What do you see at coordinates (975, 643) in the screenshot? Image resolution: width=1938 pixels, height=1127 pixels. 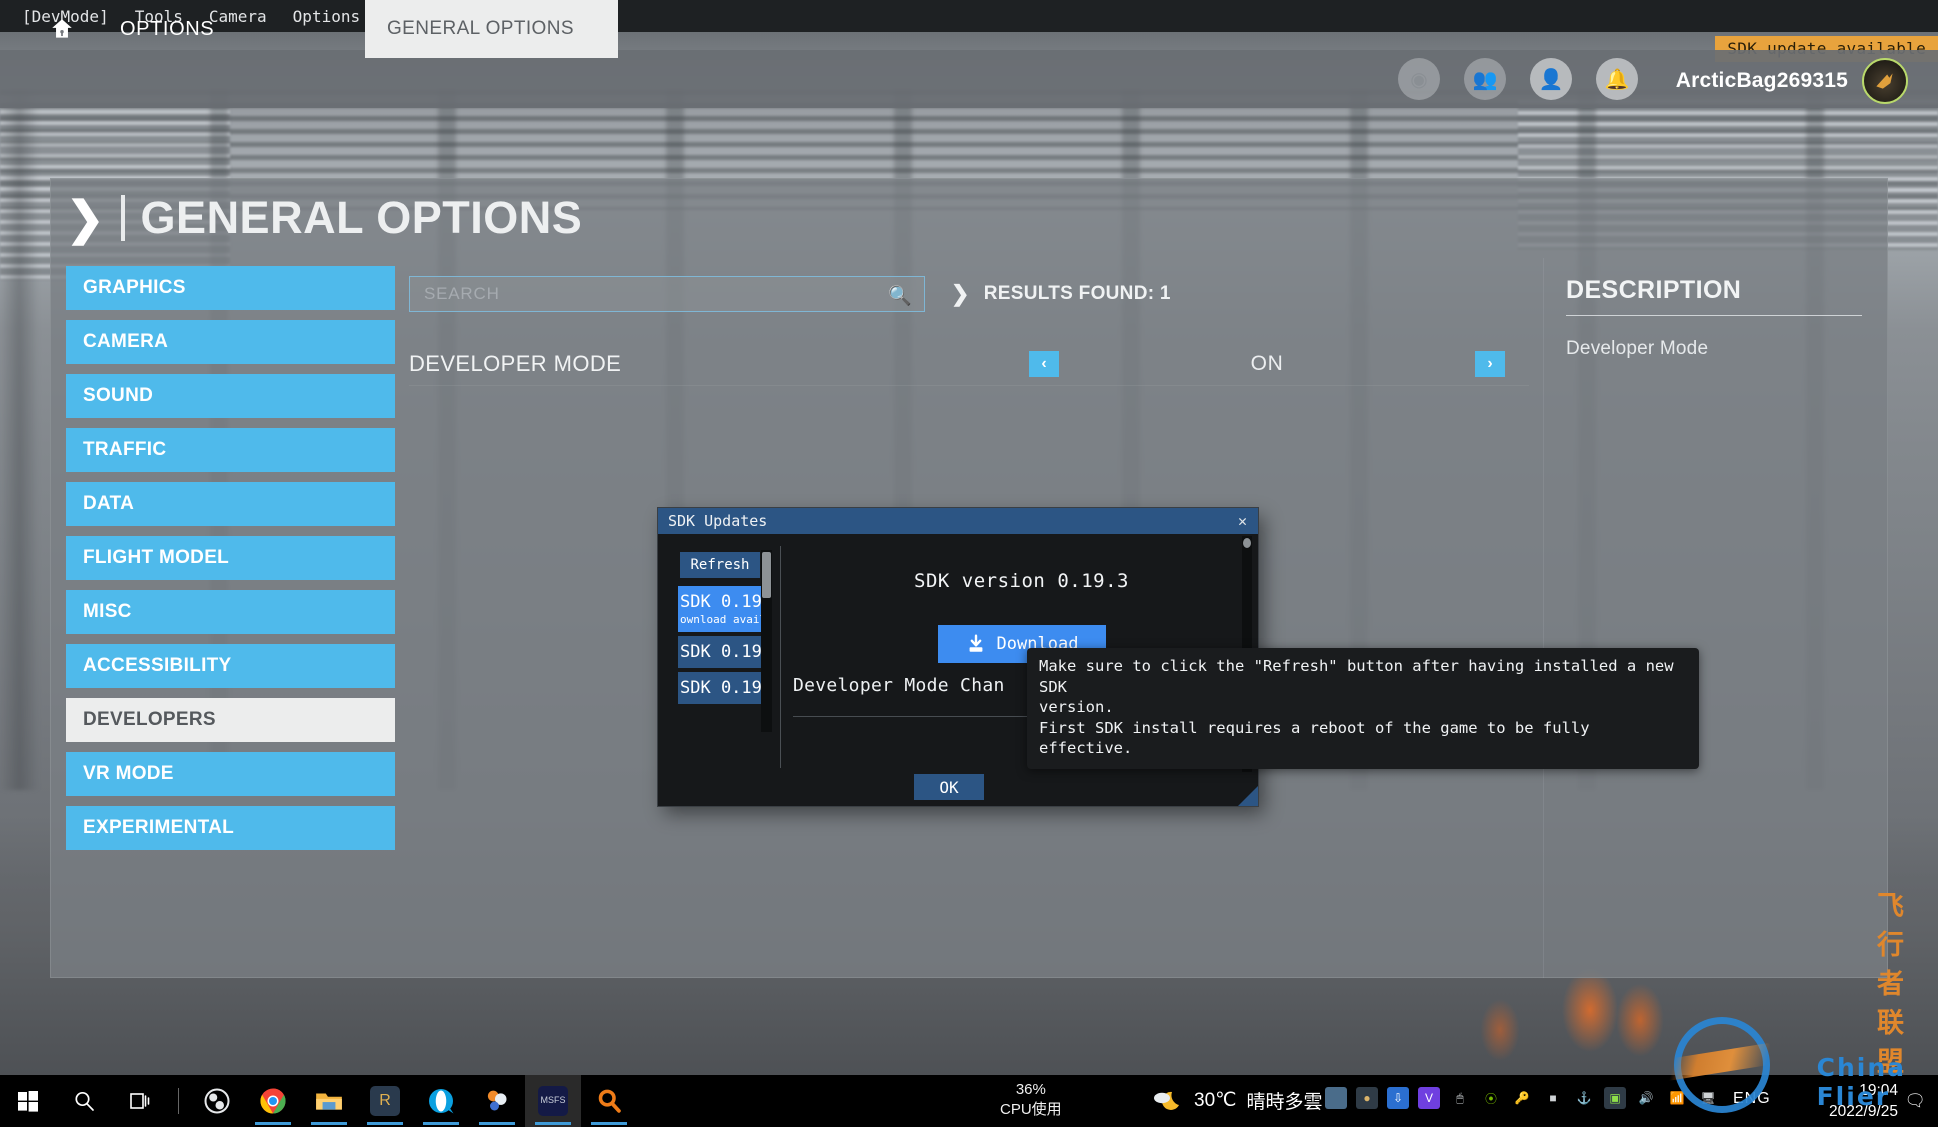 I see `download-icon` at bounding box center [975, 643].